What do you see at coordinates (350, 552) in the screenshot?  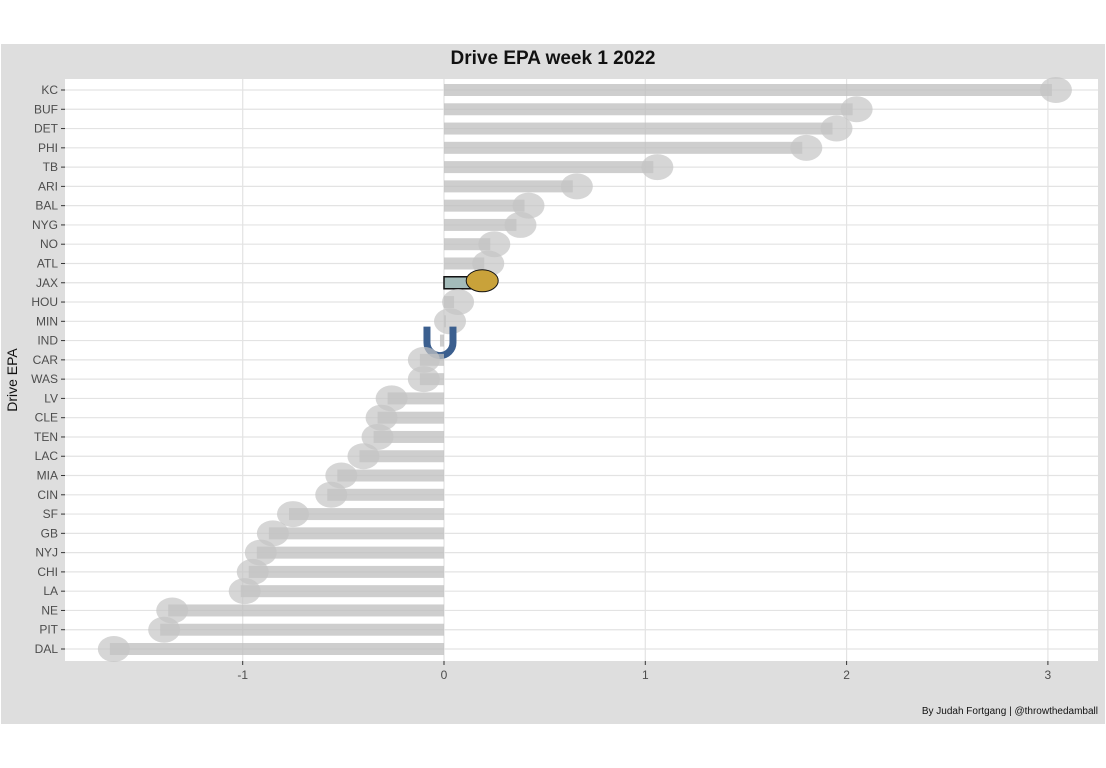 I see `bar-nyj` at bounding box center [350, 552].